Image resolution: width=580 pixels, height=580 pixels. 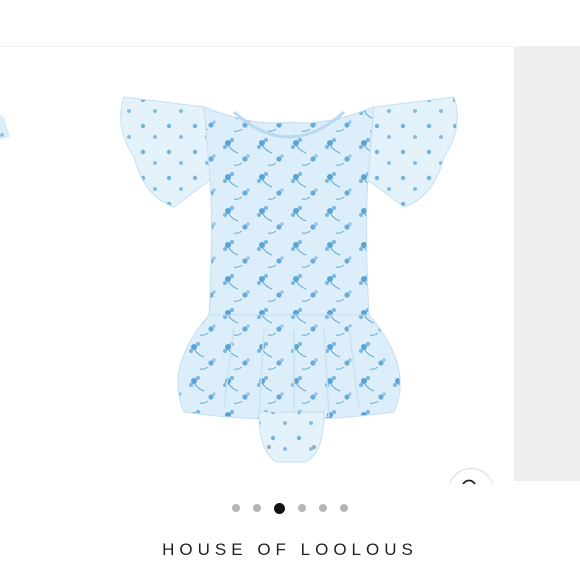 What do you see at coordinates (290, 550) in the screenshot?
I see `brand-name: HOUSE OF LOOLOUS` at bounding box center [290, 550].